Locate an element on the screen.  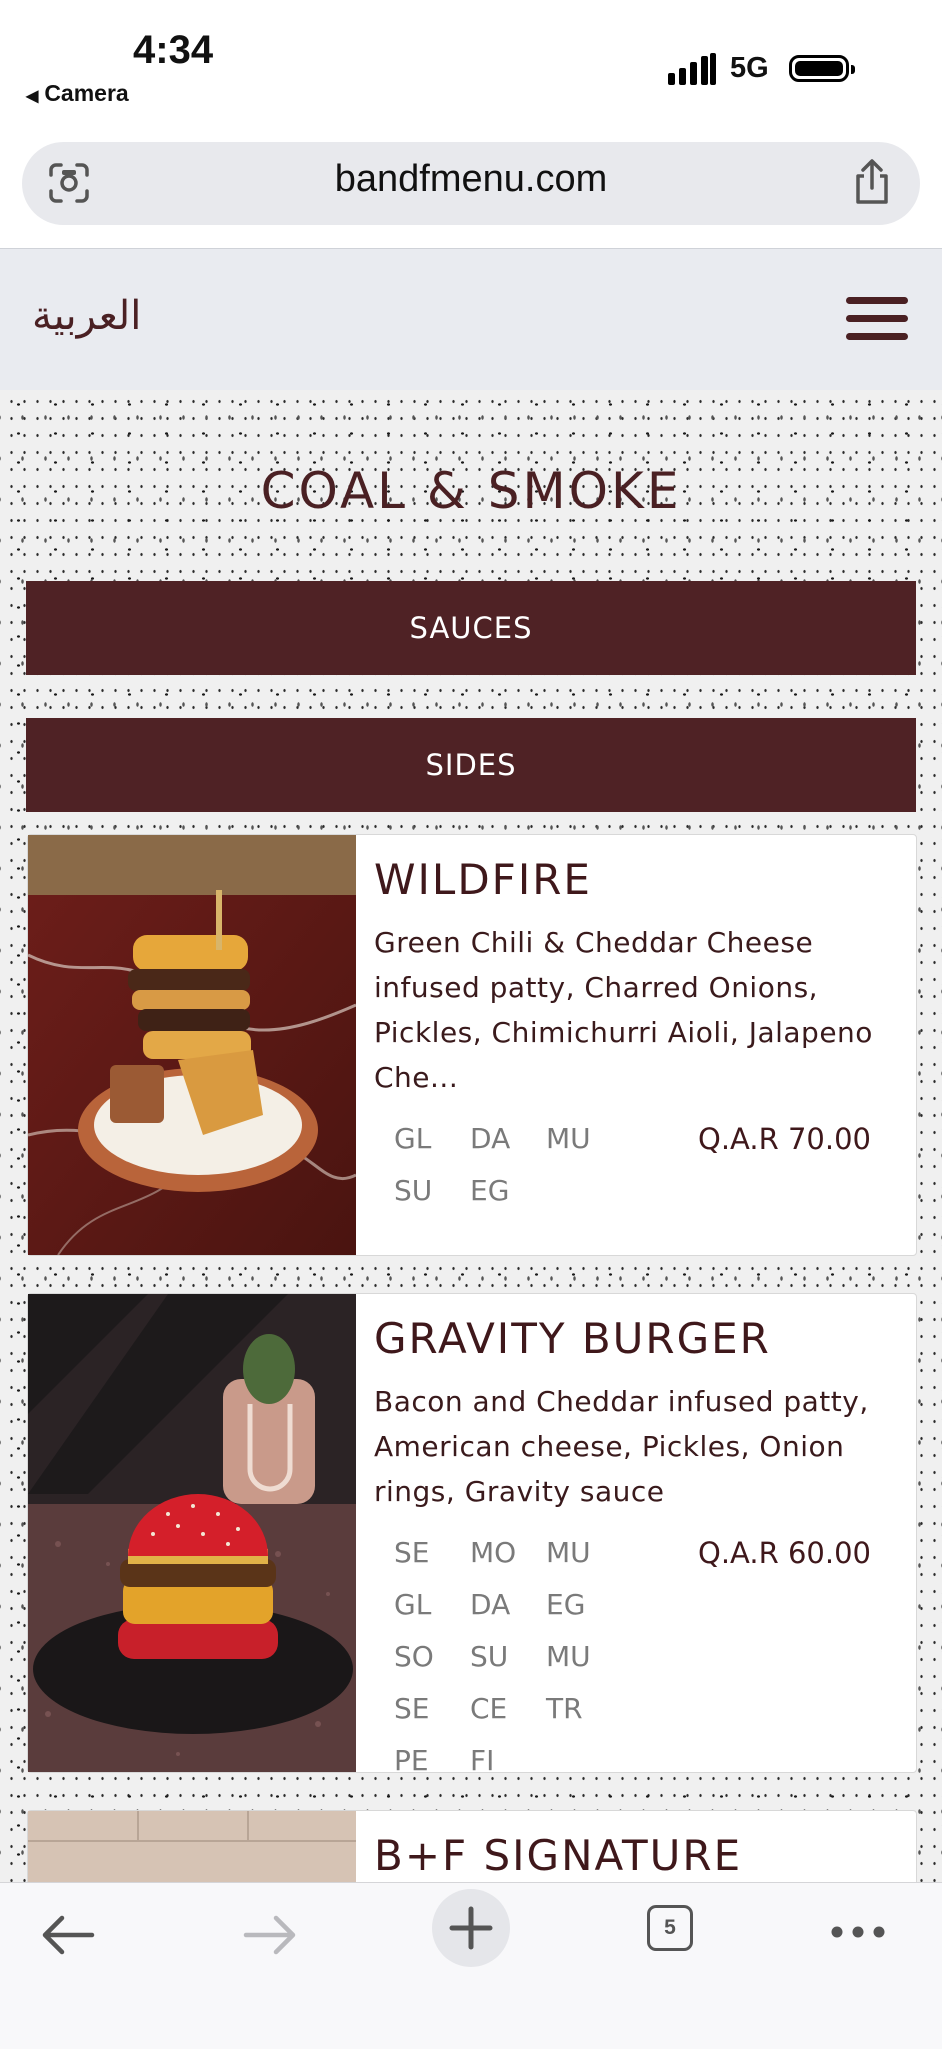
menu-item-name: B+F SIGNATURE is located at coordinates (558, 1855).